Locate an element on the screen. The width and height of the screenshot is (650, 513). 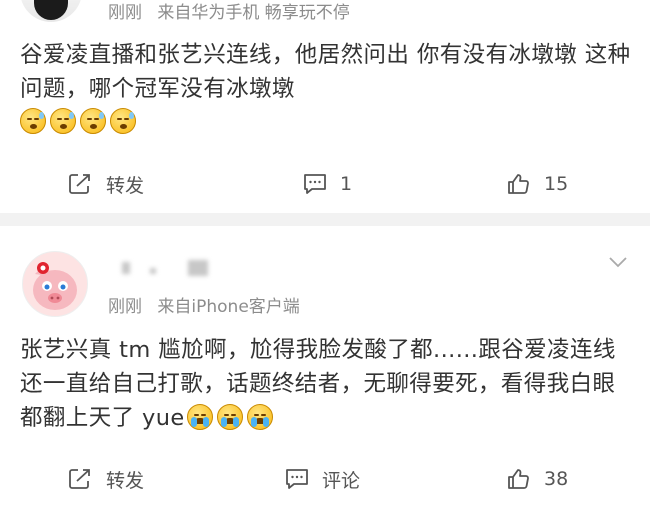
post-meta: 刚刚 来自华为手机 畅享玩不停 is located at coordinates (229, 11).